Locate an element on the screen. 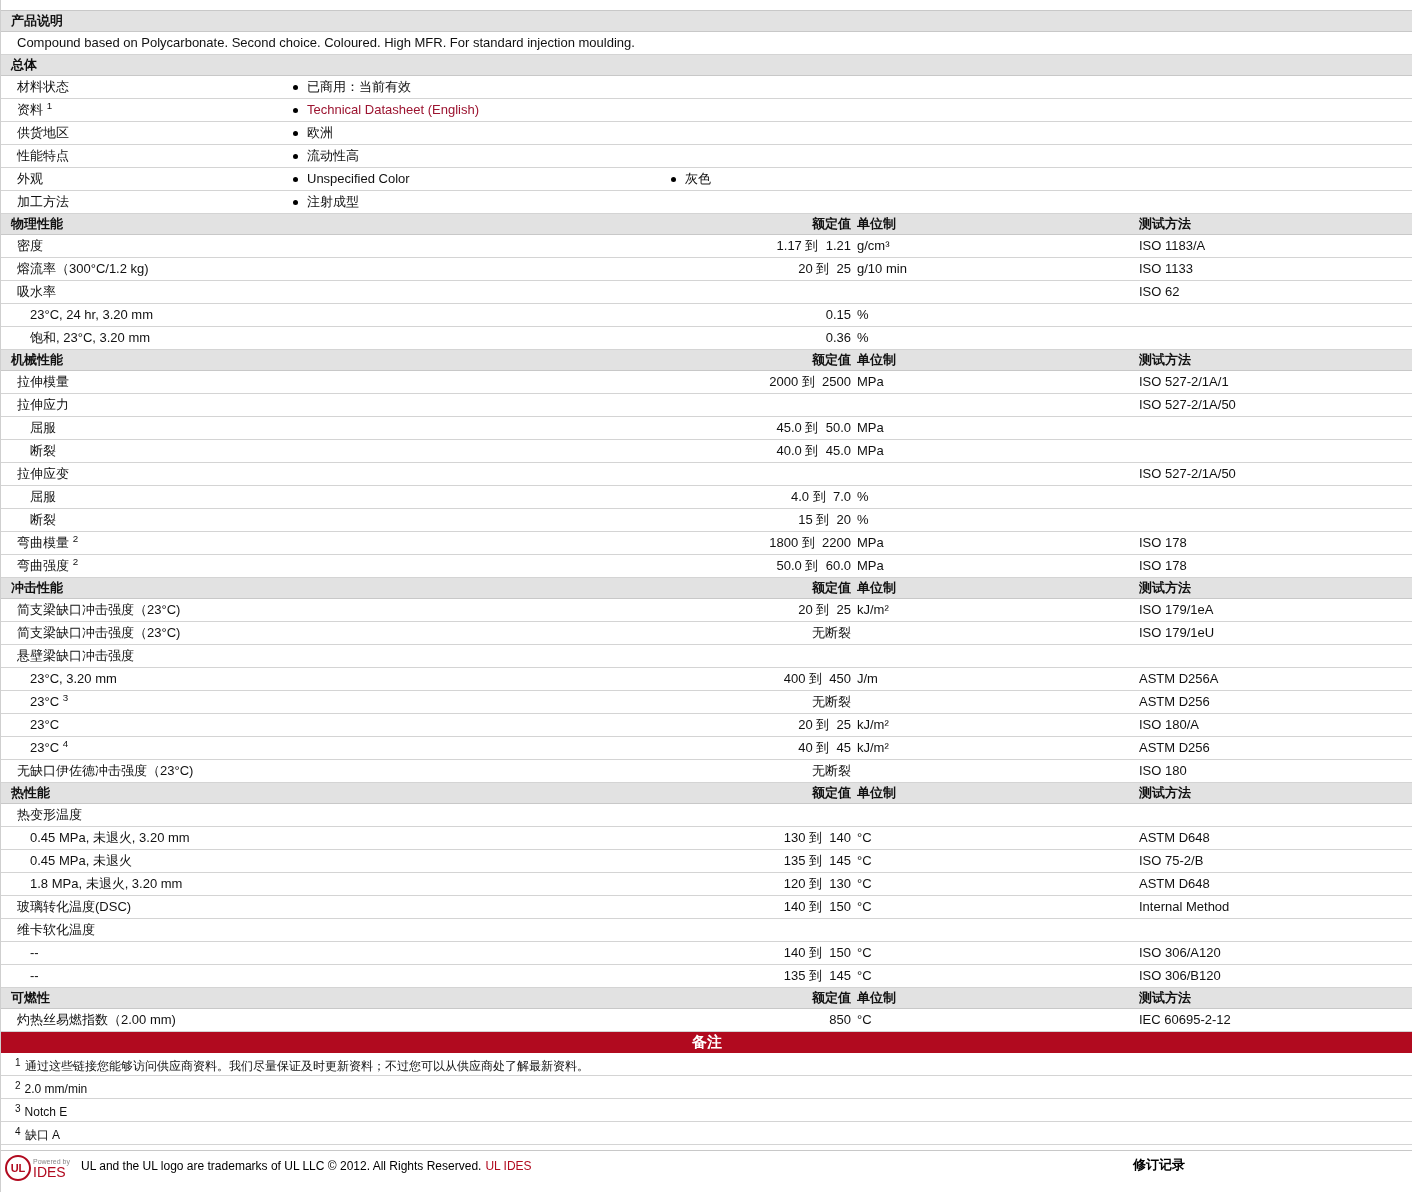  property-value: 2000 到 2500 is located at coordinates (810, 382).